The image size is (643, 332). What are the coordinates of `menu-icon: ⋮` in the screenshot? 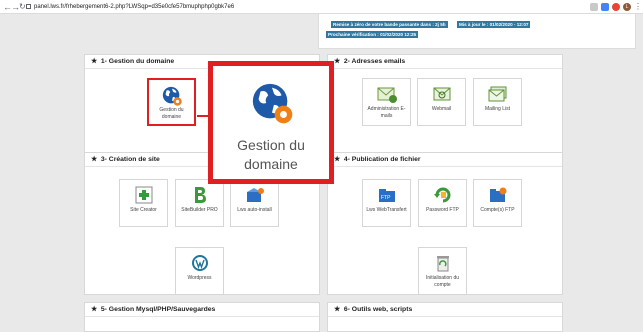 It's located at (638, 7).